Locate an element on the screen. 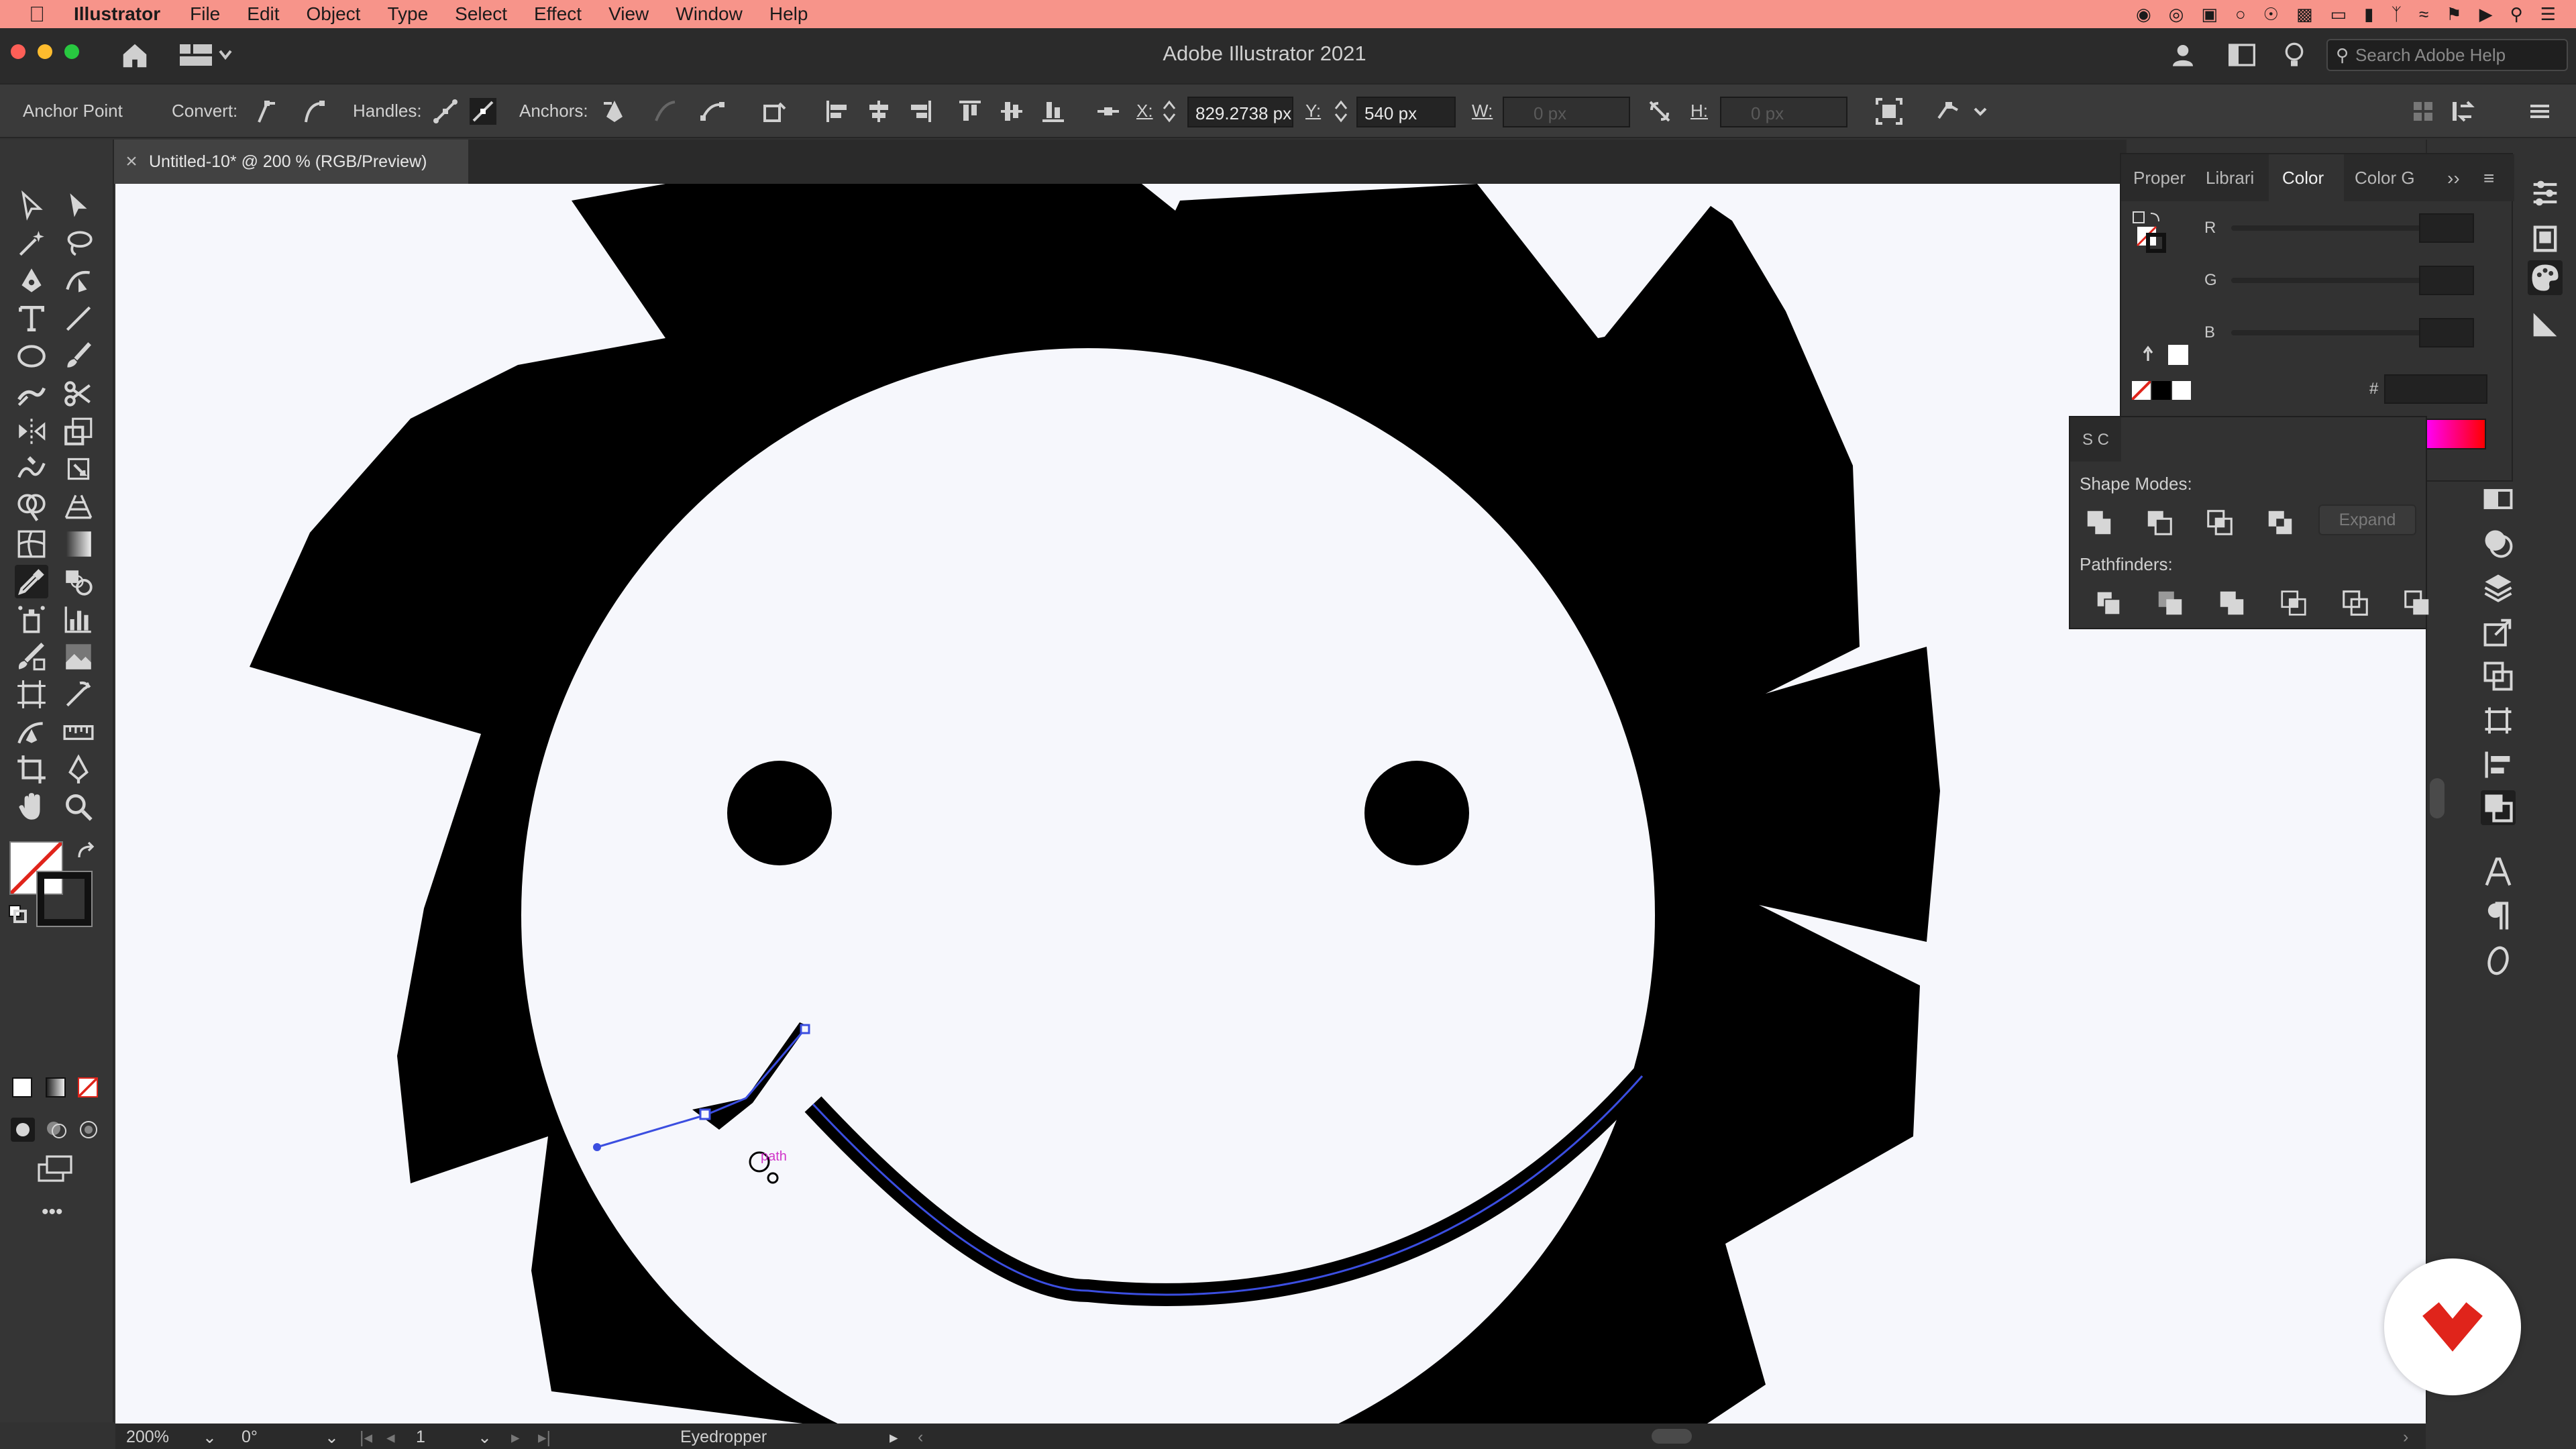 The image size is (2576, 1449). puppet-warp-icon is located at coordinates (1948, 111).